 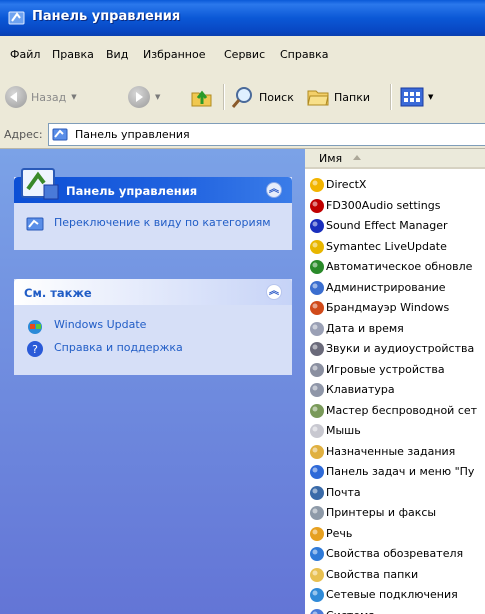 I want to click on list-item: Назначенные задания, so click(x=395, y=452).